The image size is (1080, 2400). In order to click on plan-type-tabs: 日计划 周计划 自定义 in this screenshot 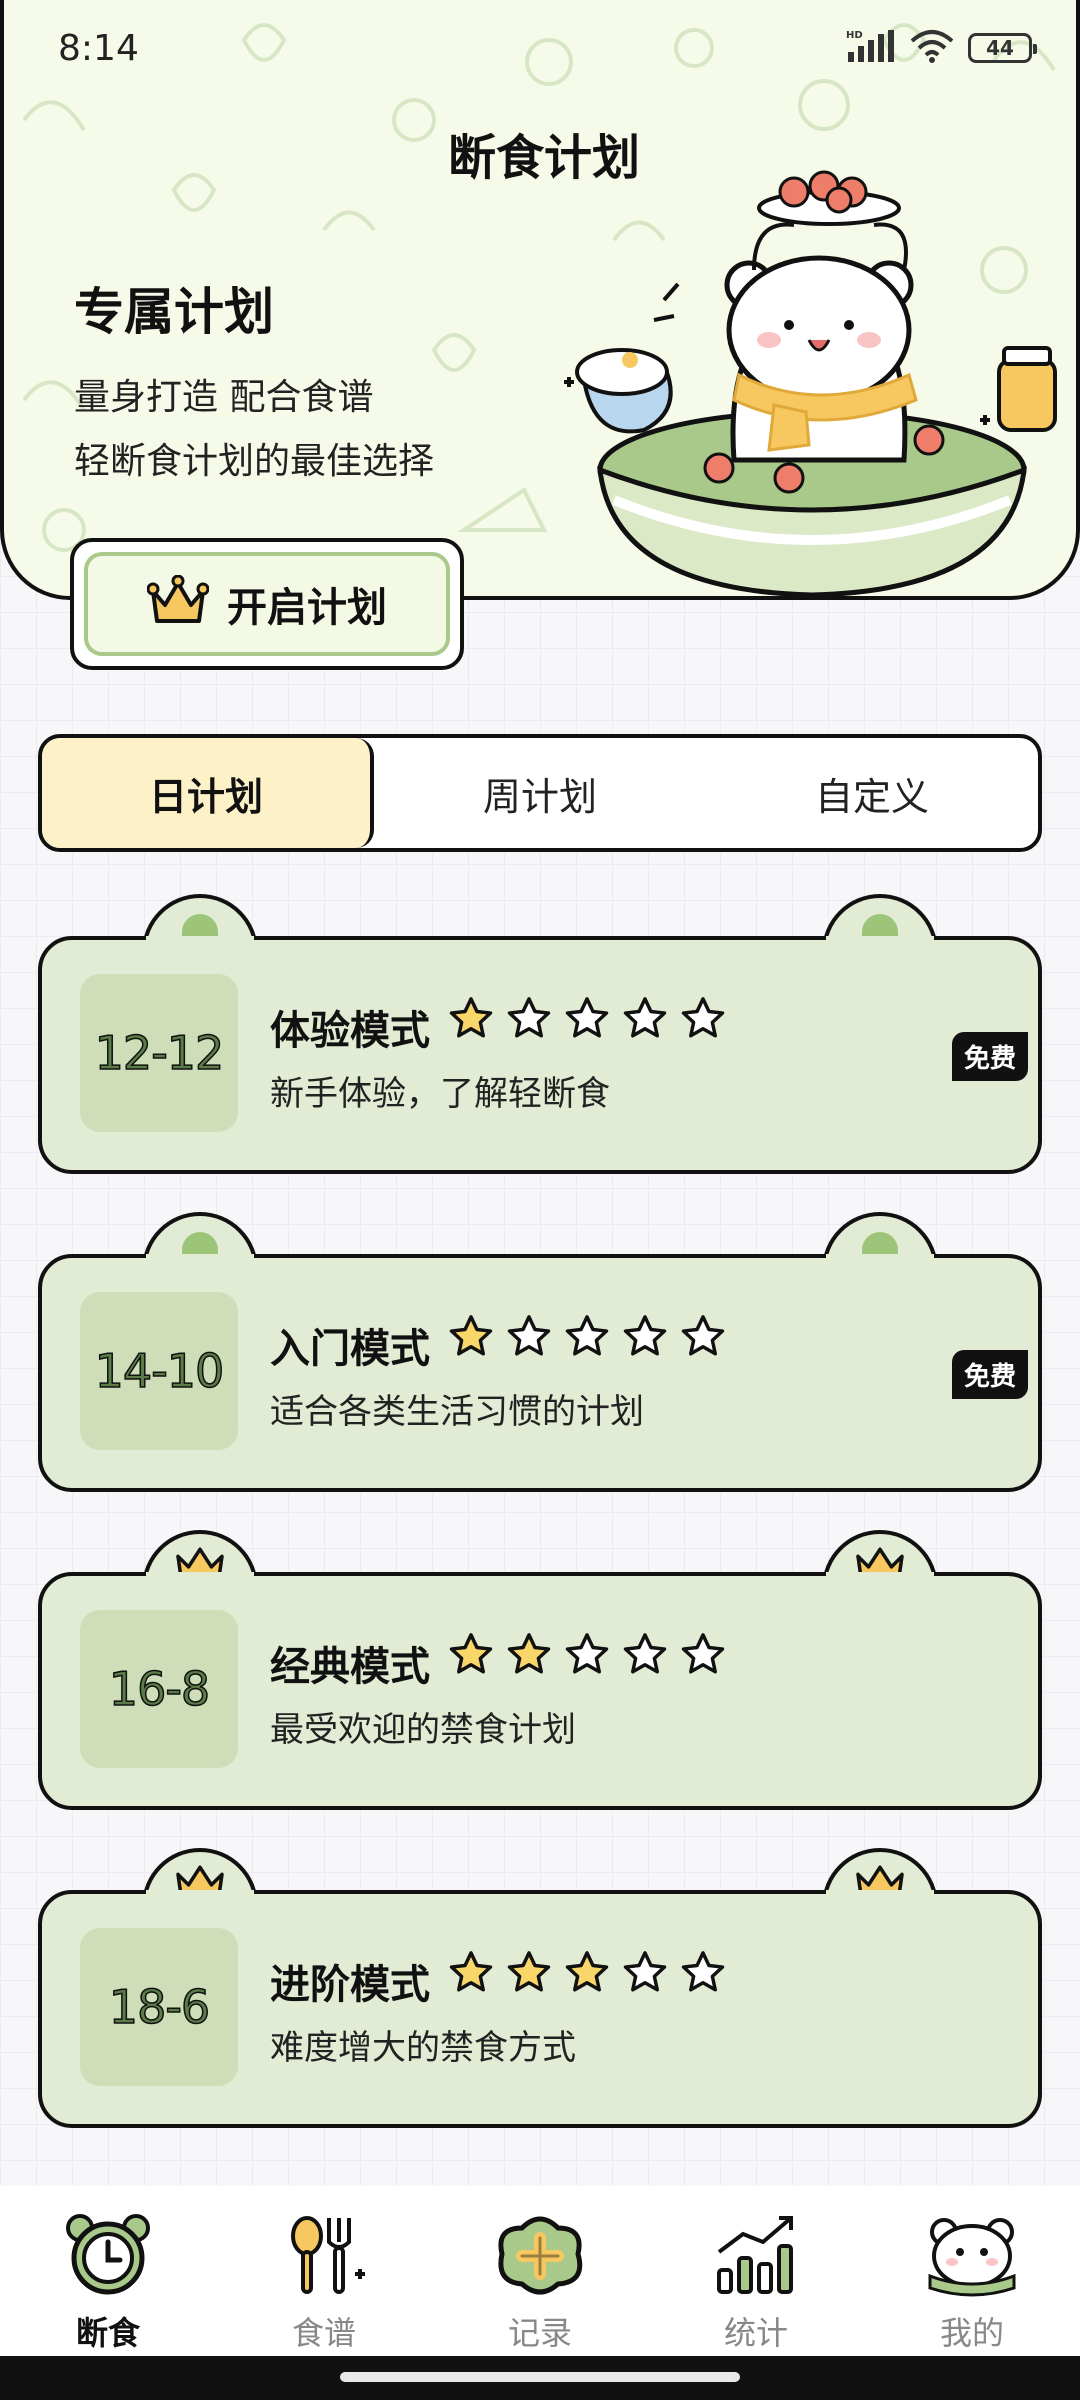, I will do `click(540, 793)`.